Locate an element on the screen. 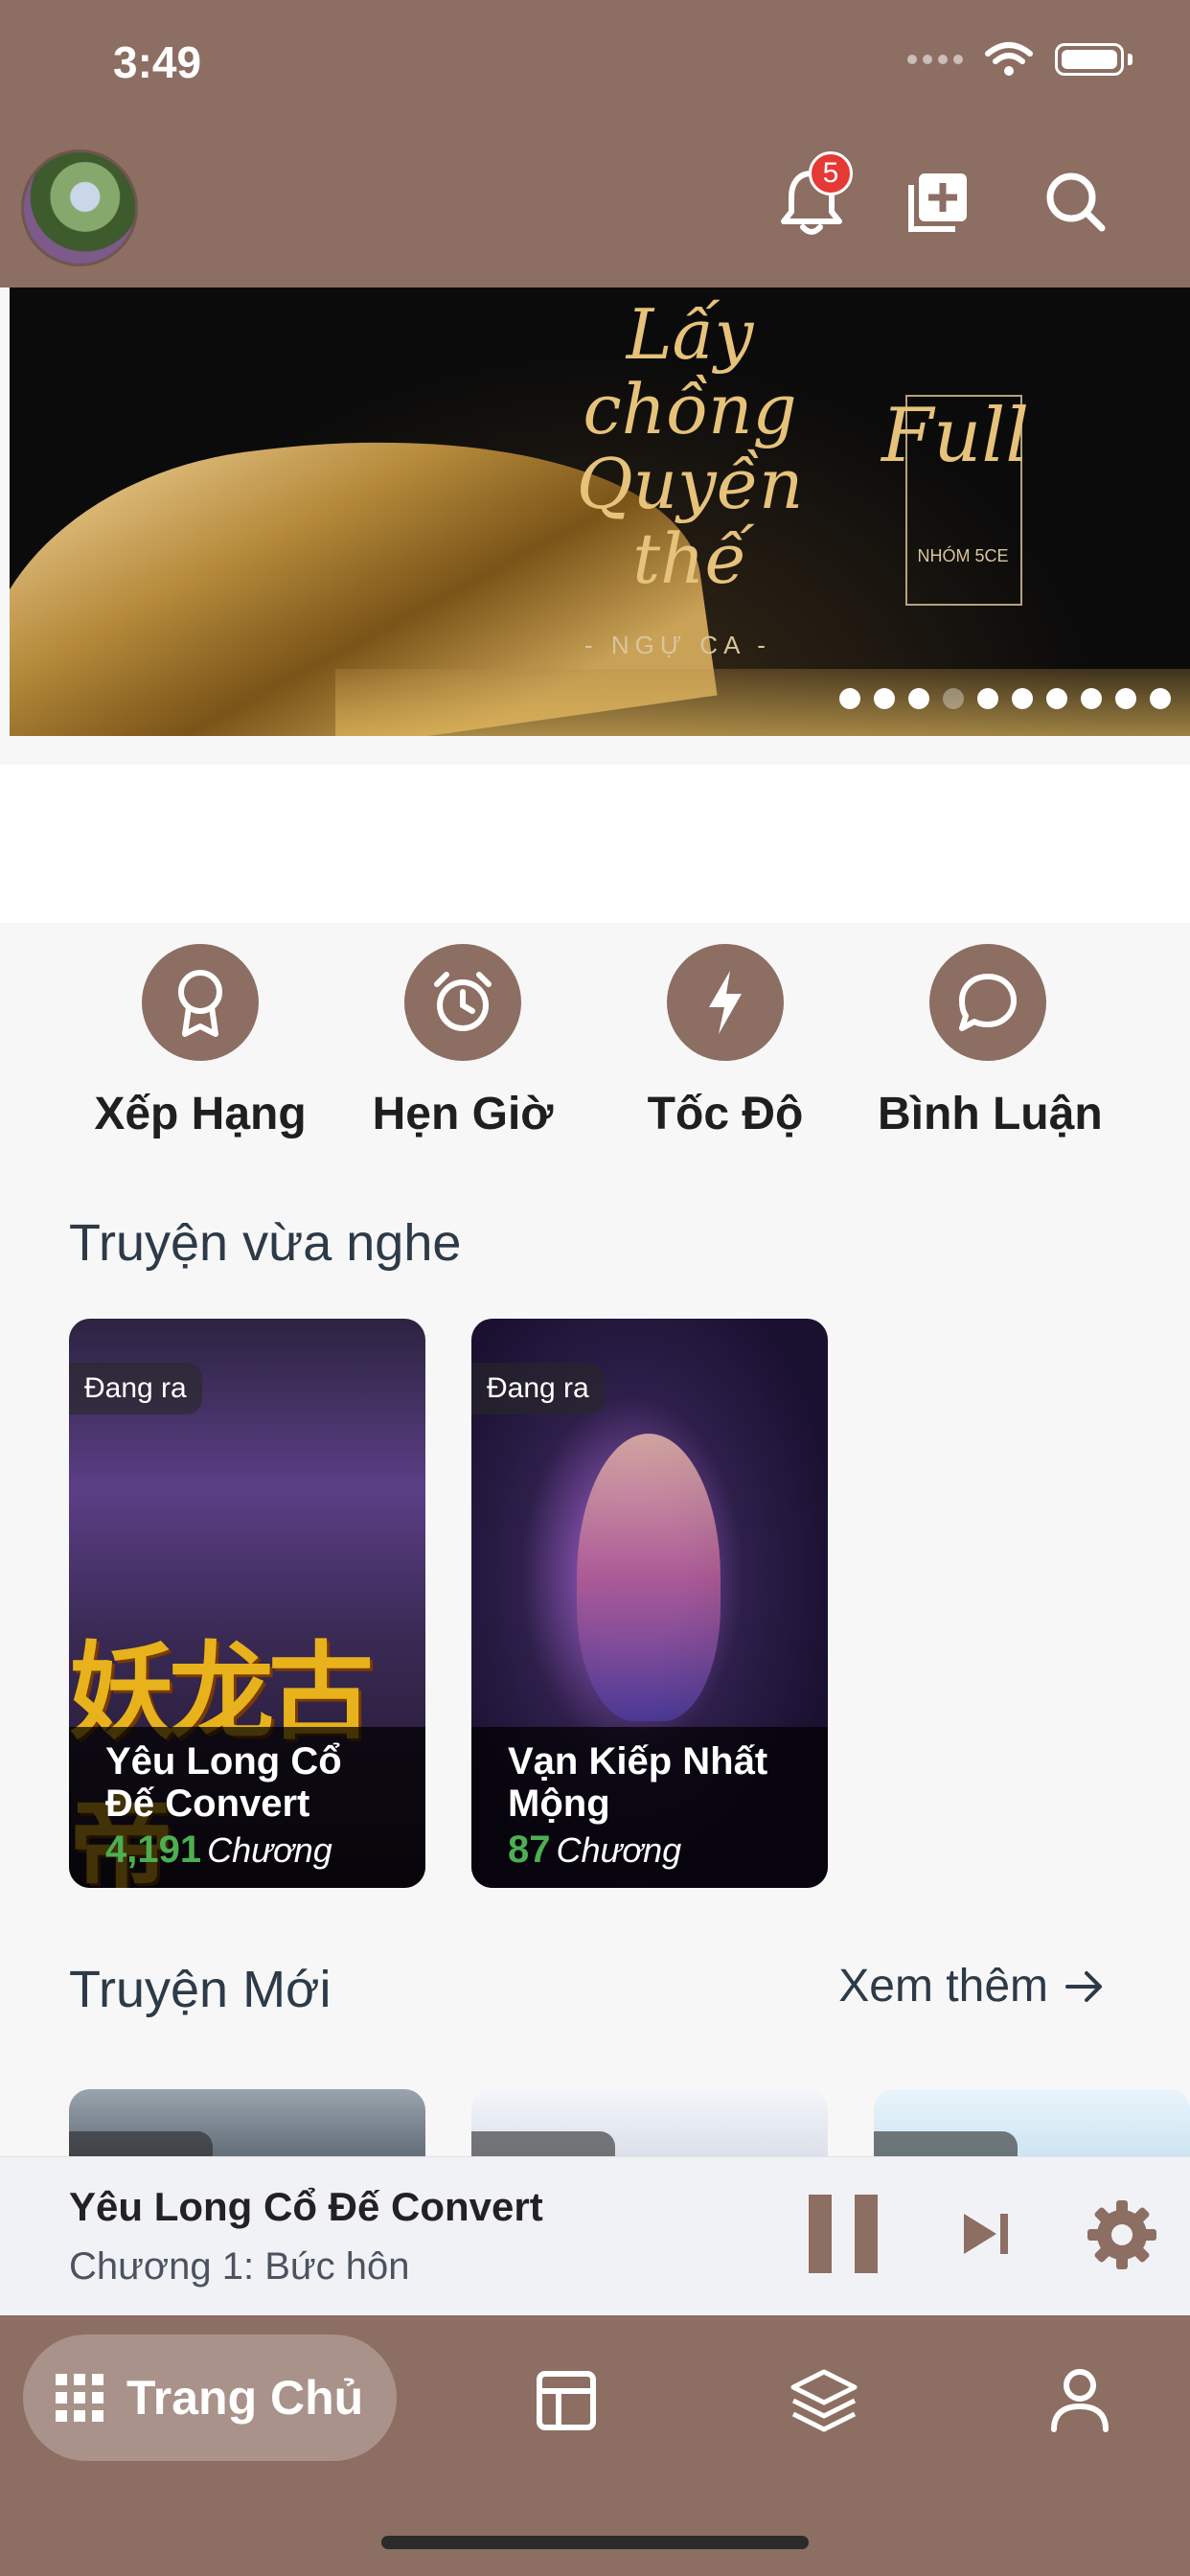 Image resolution: width=1190 pixels, height=2576 pixels. banner-badge: Full is located at coordinates (956, 436).